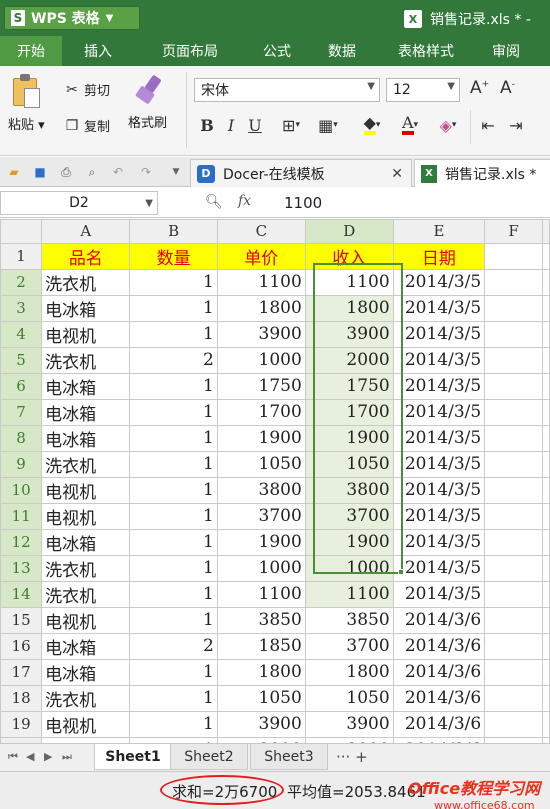  Describe the element at coordinates (507, 88) in the screenshot. I see `decrease-font-button: A-` at that location.